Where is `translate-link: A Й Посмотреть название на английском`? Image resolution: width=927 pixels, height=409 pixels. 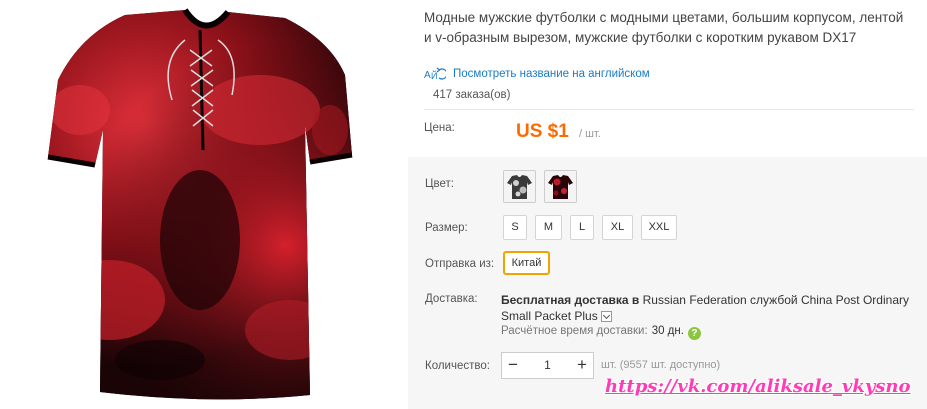 translate-link: A Й Посмотреть название на английском is located at coordinates (537, 74).